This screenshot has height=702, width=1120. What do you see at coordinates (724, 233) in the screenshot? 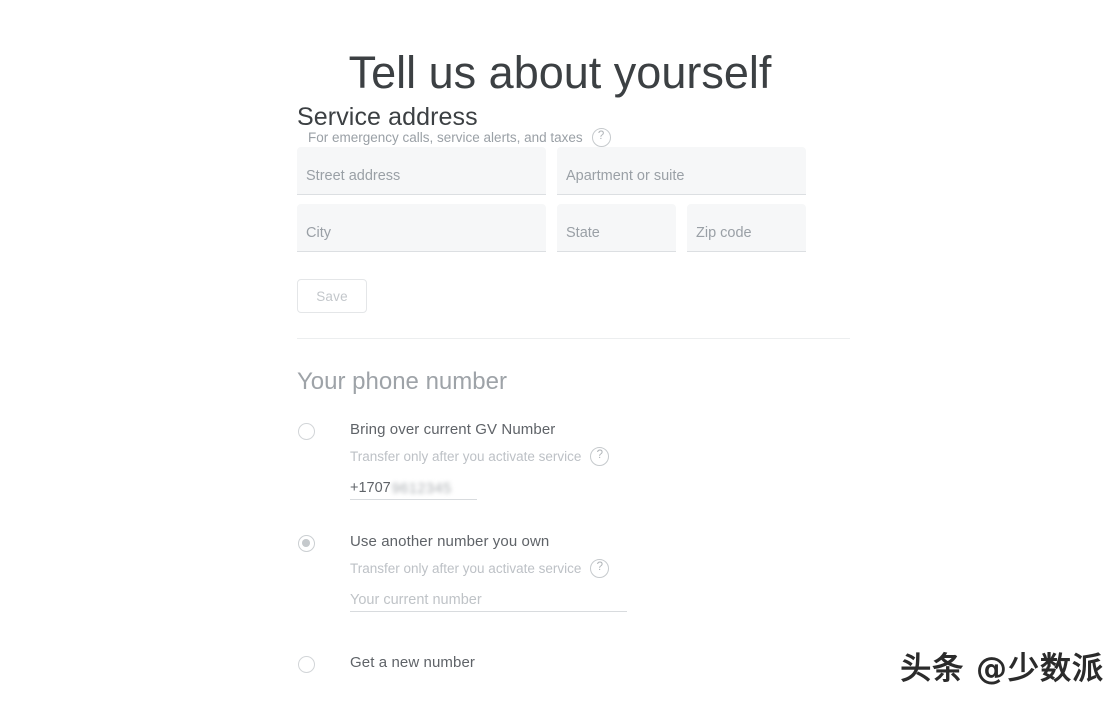
I see `zip-code-placeholder: Zip code` at bounding box center [724, 233].